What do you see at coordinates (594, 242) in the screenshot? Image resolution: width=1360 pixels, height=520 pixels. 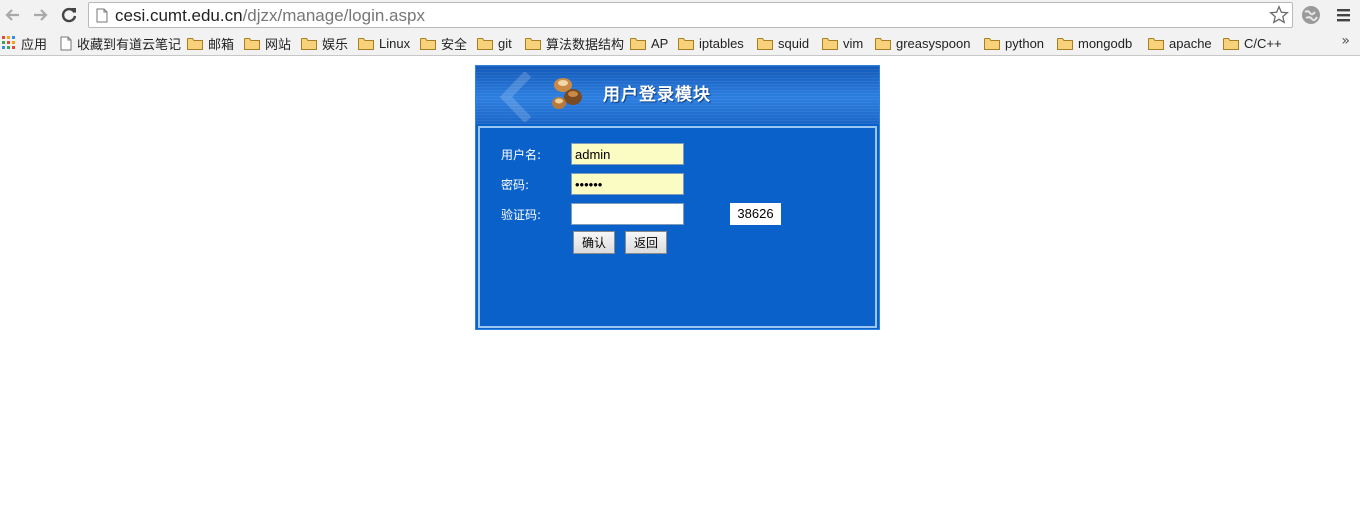 I see `confirm-button: 确认` at bounding box center [594, 242].